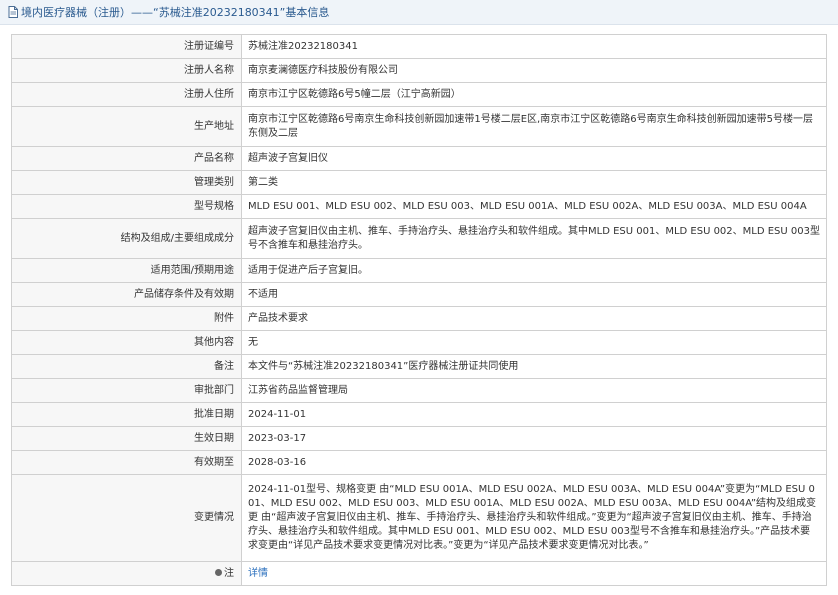  I want to click on table-row: 注册证编号 苏械注准20232180341, so click(419, 46).